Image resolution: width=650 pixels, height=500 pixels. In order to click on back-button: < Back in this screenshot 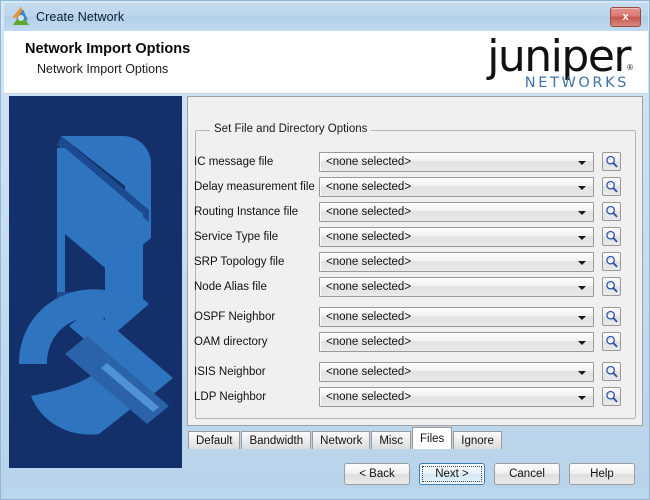, I will do `click(377, 474)`.